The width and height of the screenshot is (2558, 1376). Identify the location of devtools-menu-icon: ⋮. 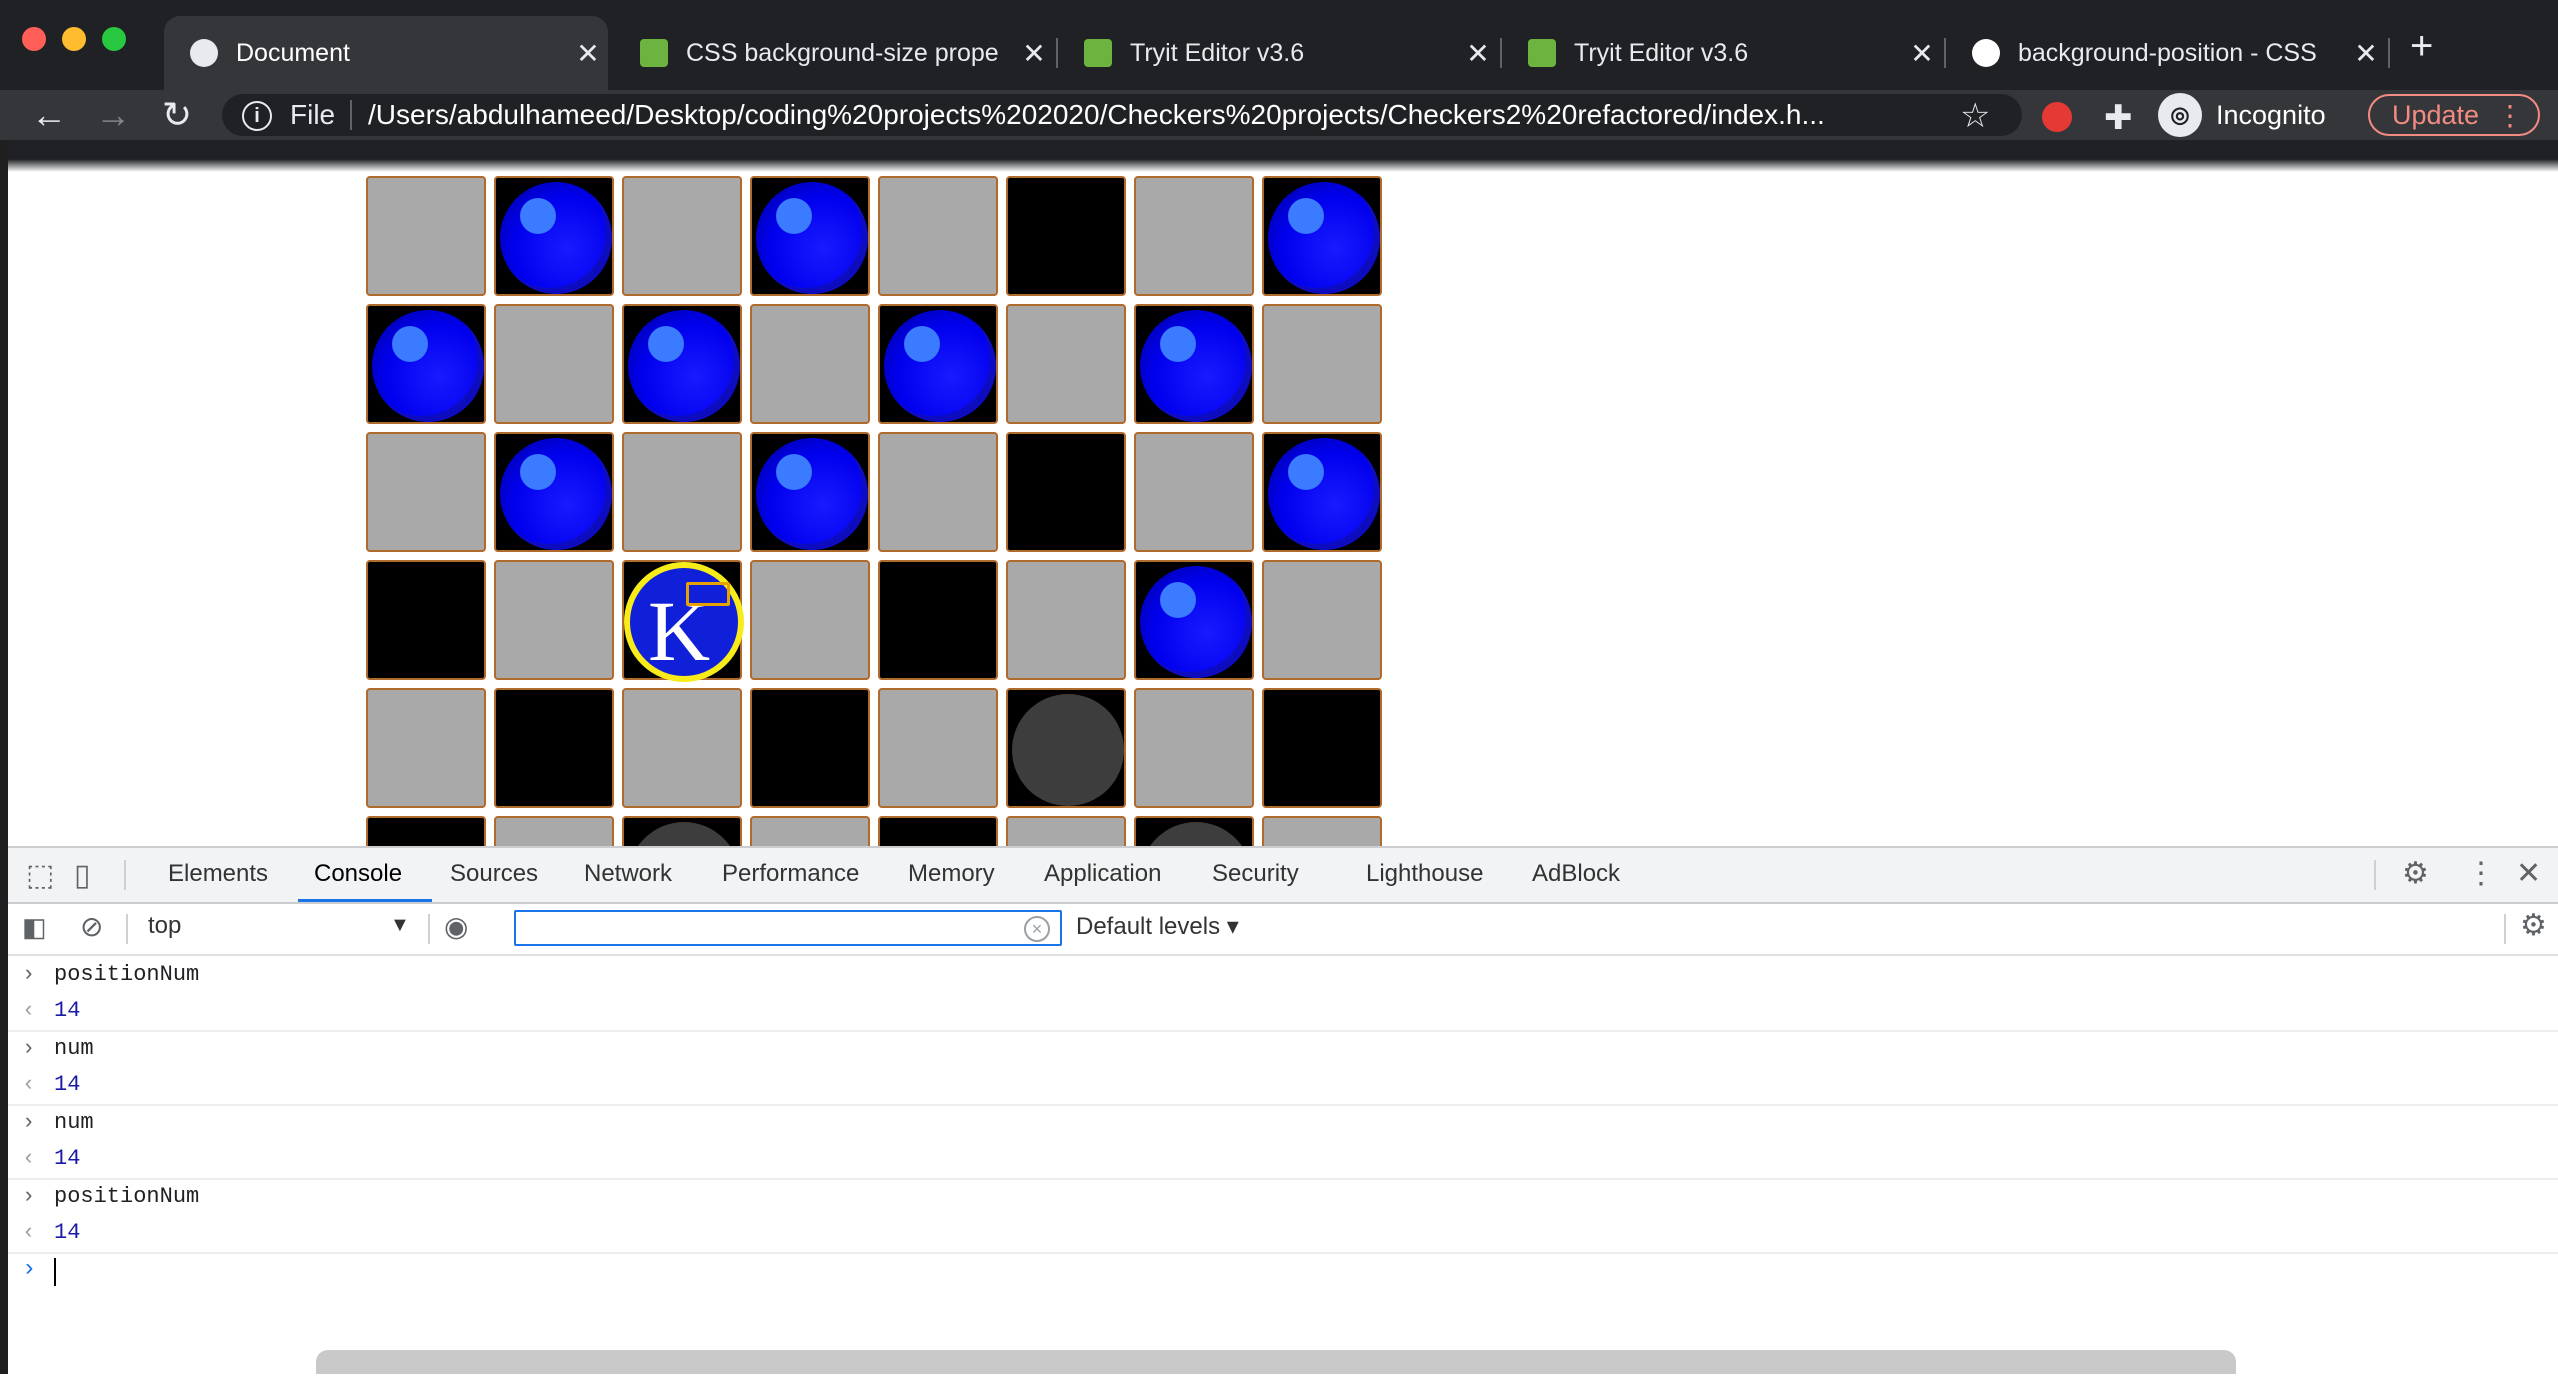
(2481, 873).